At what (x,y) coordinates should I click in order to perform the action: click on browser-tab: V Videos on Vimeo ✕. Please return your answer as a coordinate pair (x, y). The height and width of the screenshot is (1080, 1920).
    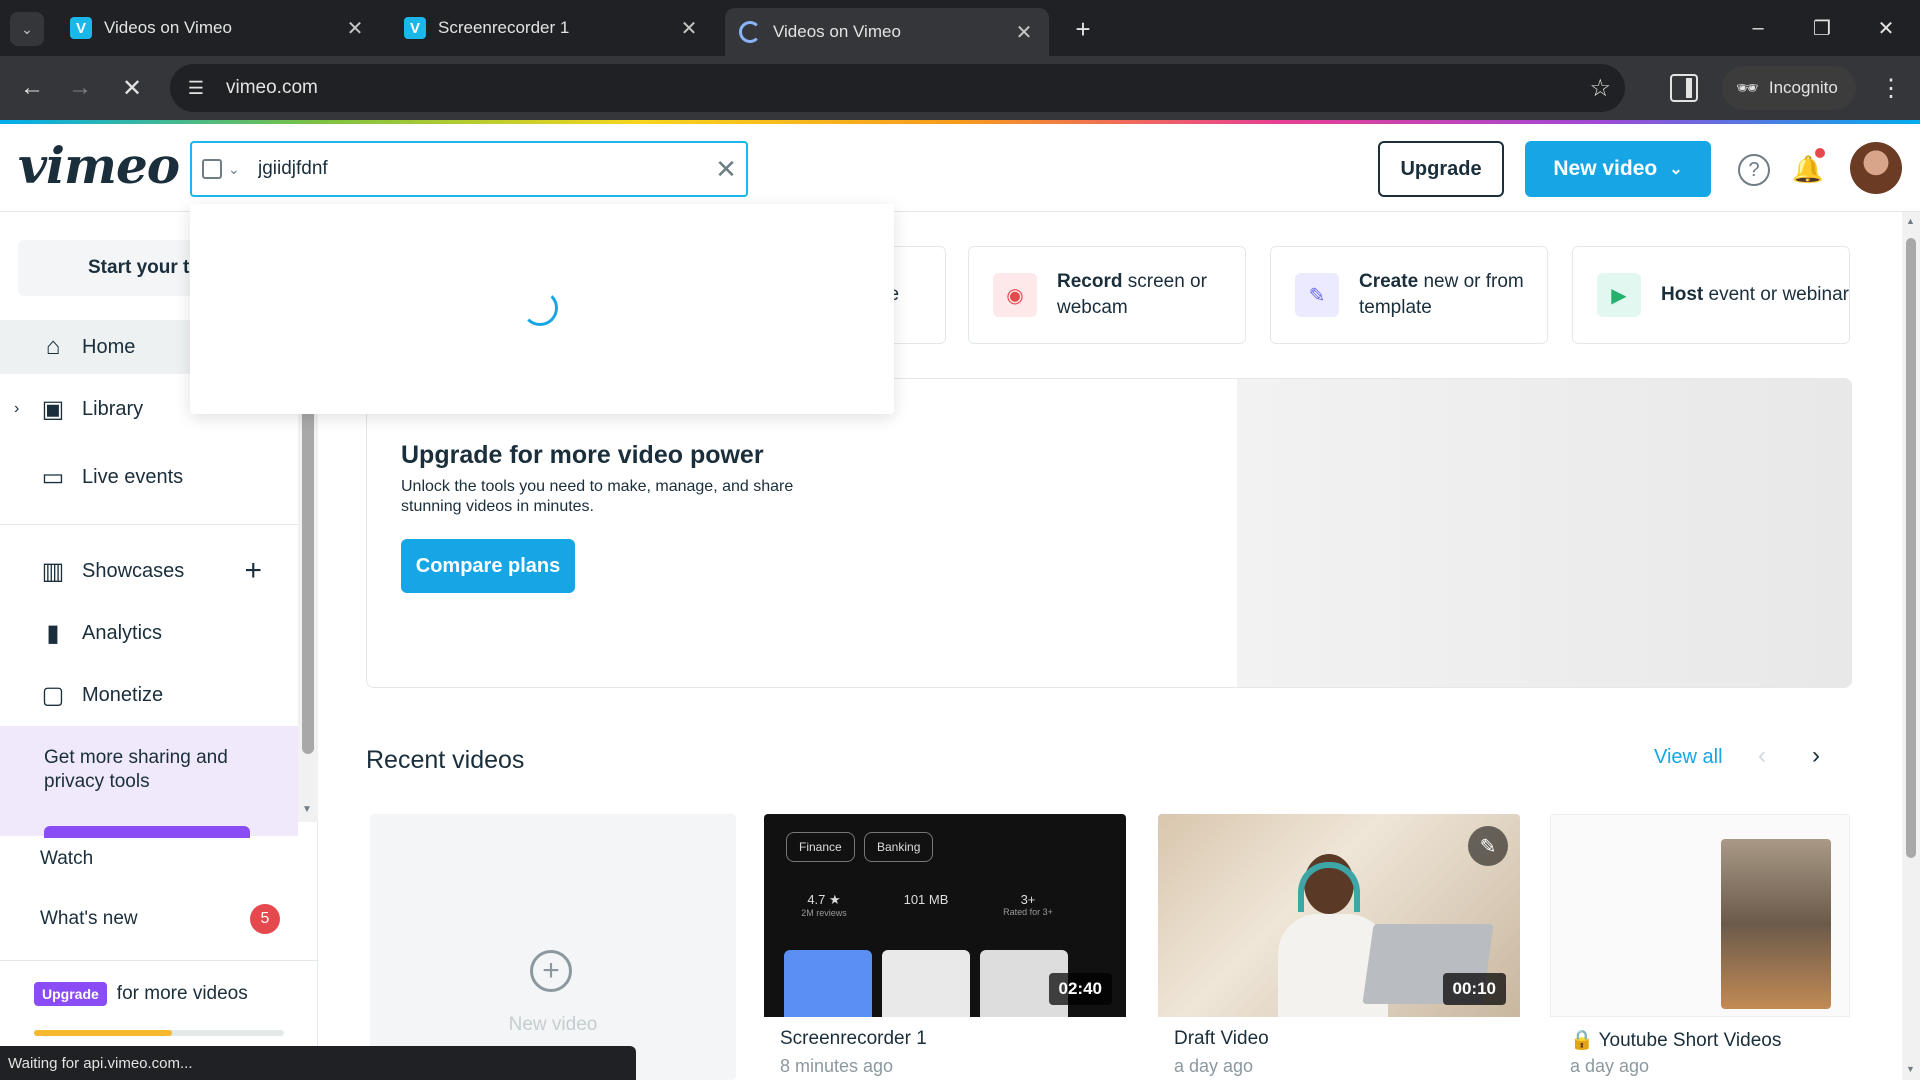
    Looking at the image, I should click on (218, 28).